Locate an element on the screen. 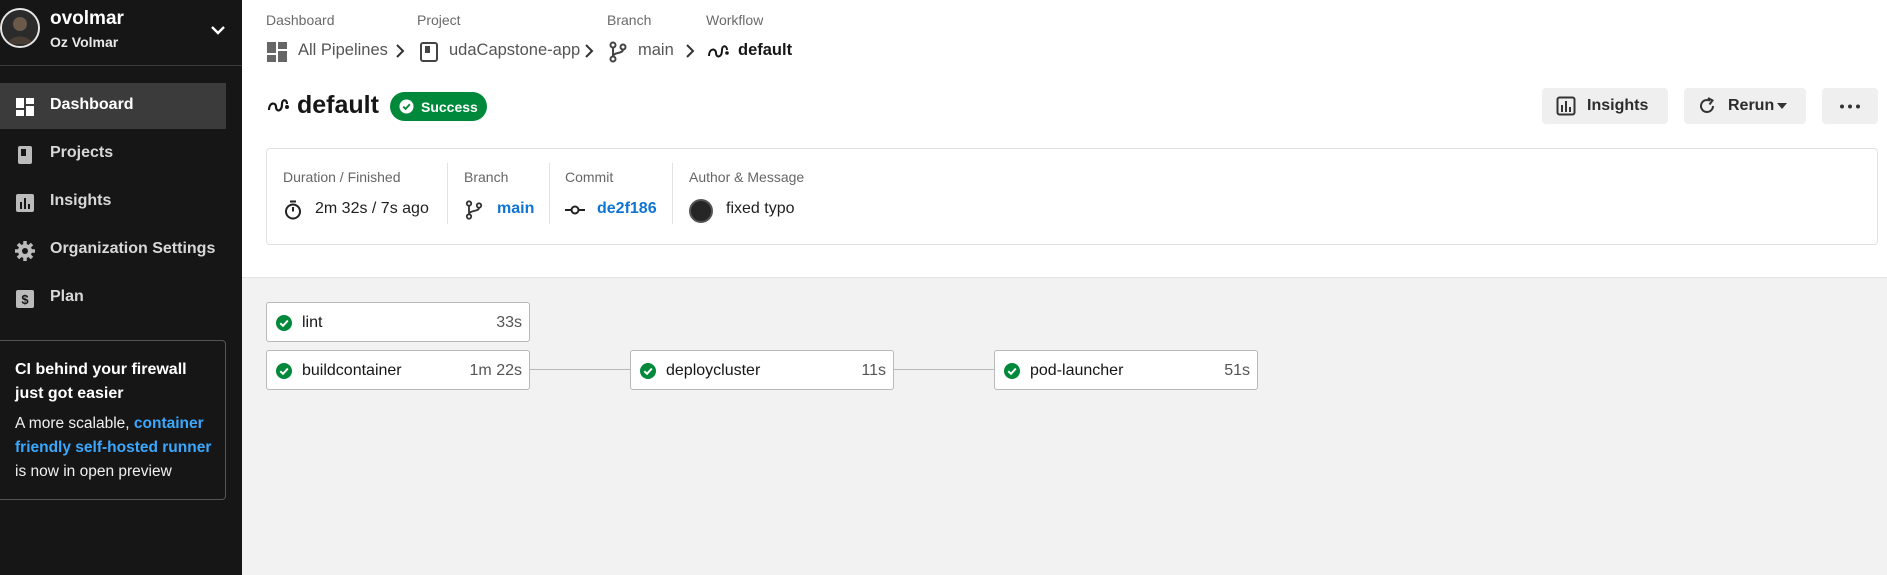  branch-label: Branch is located at coordinates (486, 177).